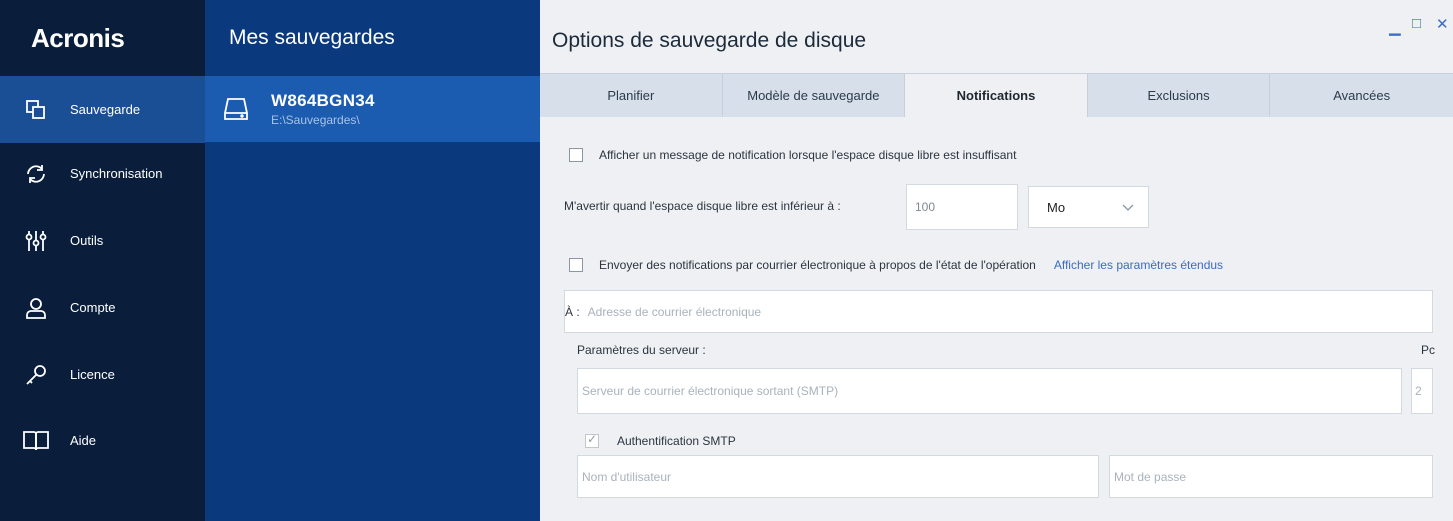 Image resolution: width=1453 pixels, height=521 pixels. Describe the element at coordinates (962, 207) in the screenshot. I see `threshold-input: 100` at that location.